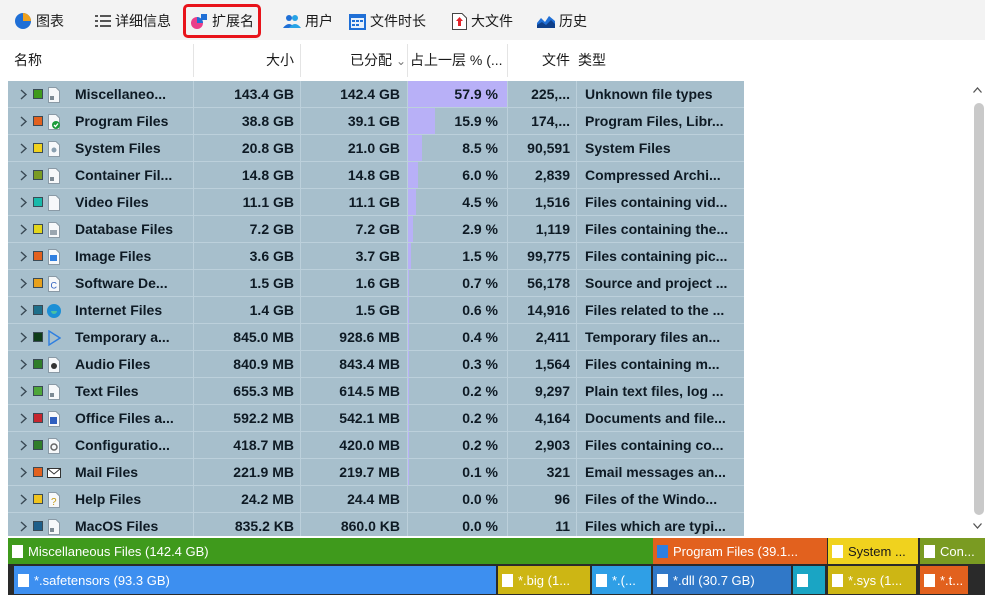  What do you see at coordinates (387, 21) in the screenshot?
I see `tab-file-age: 文件时长` at bounding box center [387, 21].